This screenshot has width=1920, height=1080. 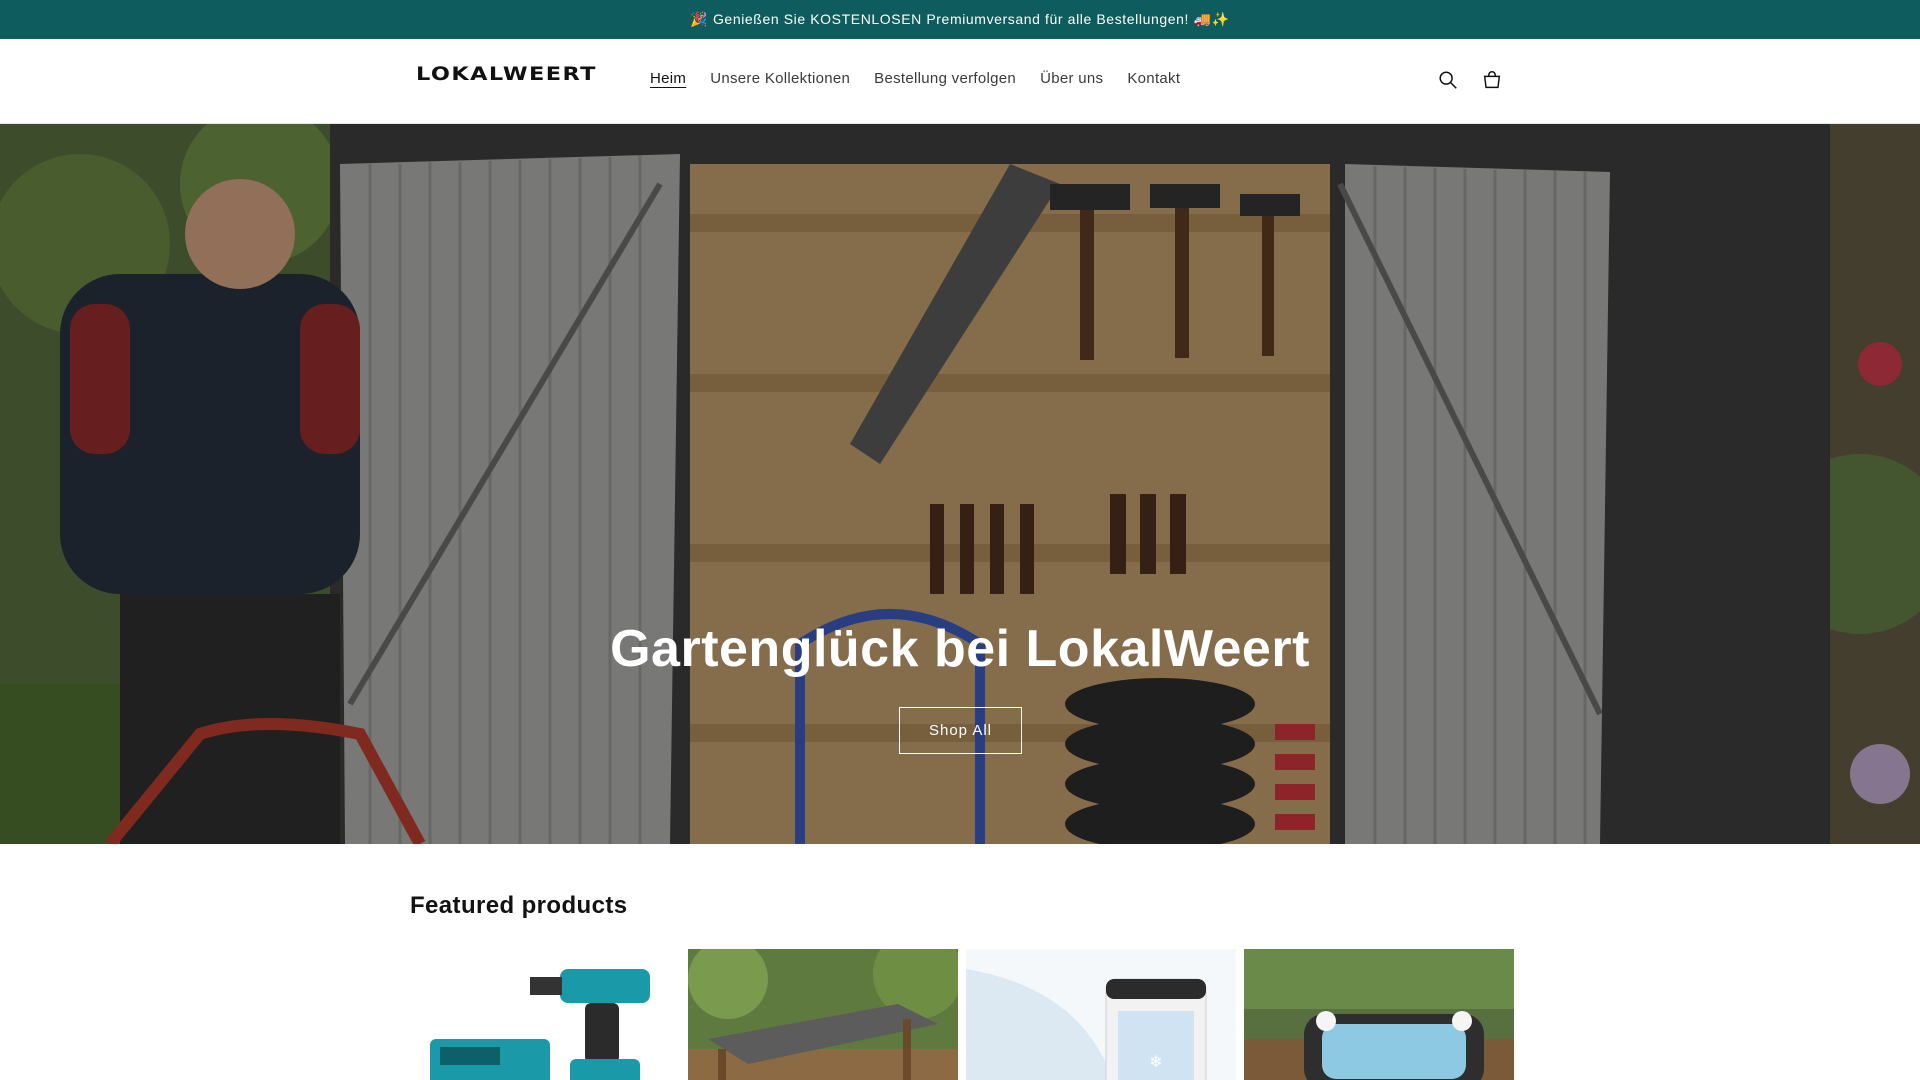 I want to click on hero-title: Gartenglück bei LokalWeert, so click(x=960, y=649).